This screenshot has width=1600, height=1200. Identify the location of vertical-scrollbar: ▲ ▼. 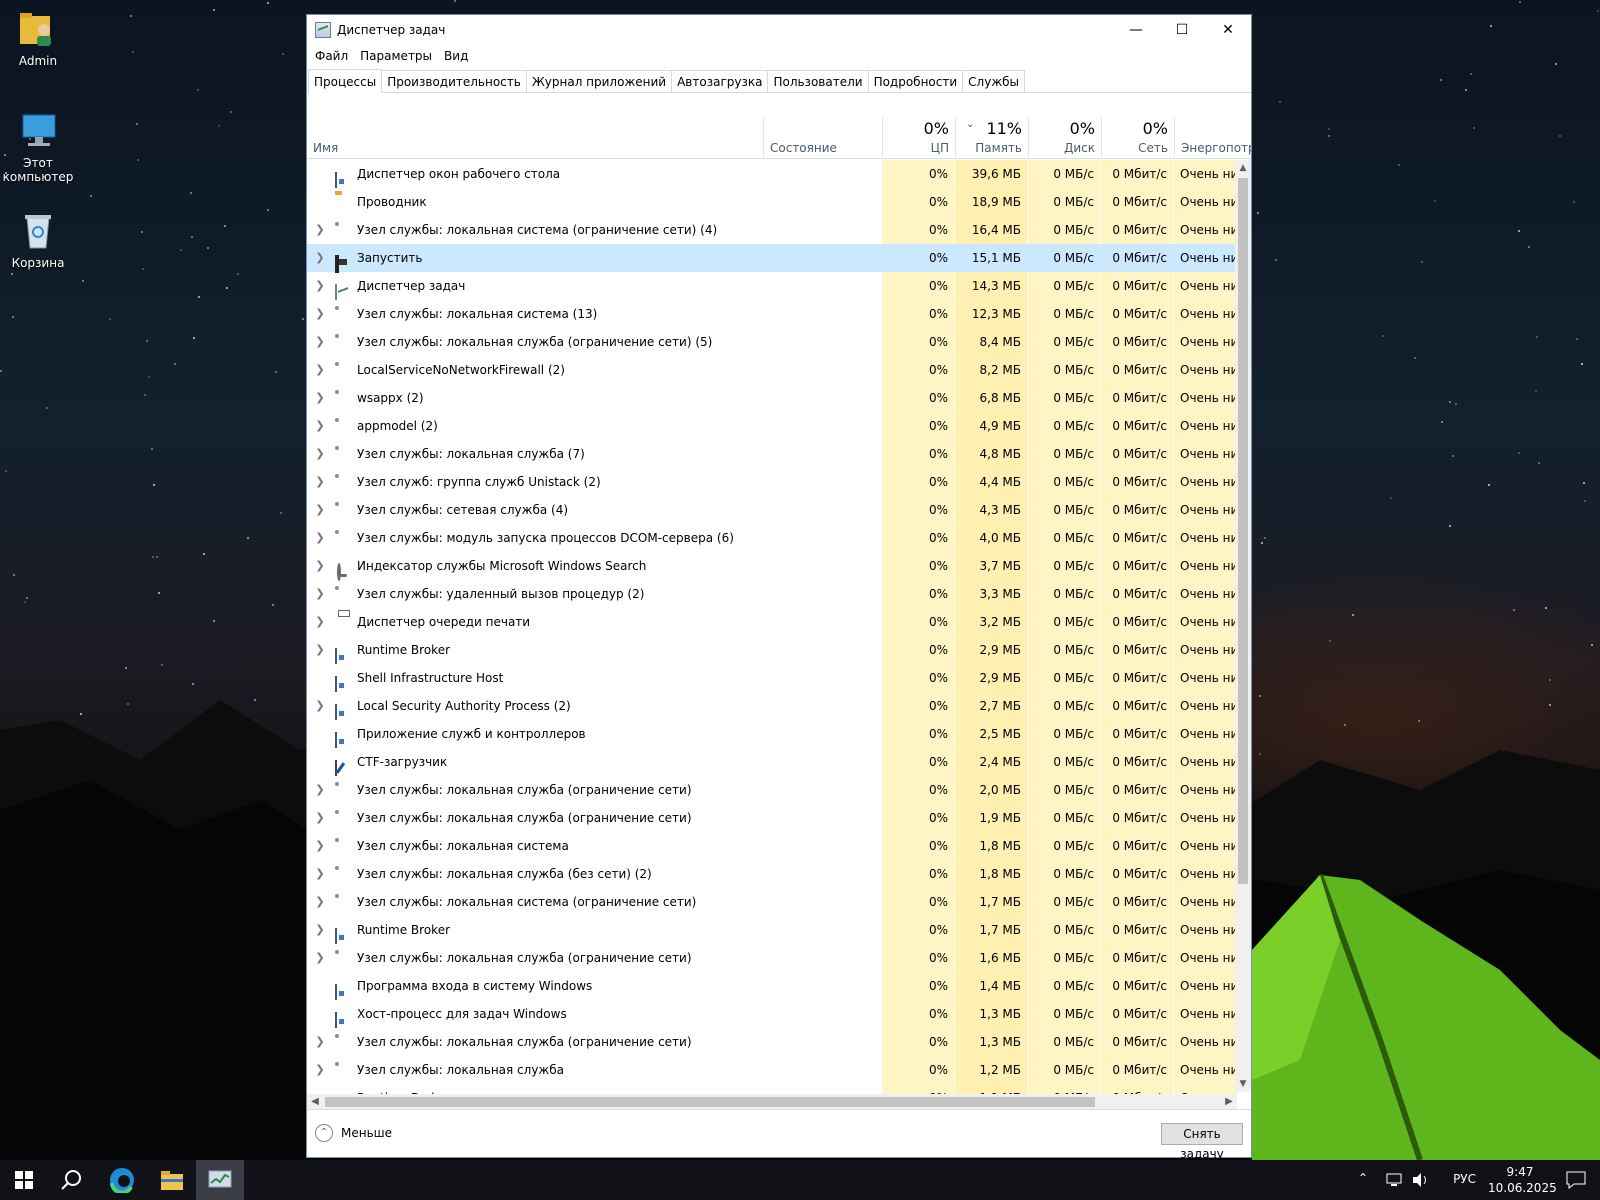
(1243, 626).